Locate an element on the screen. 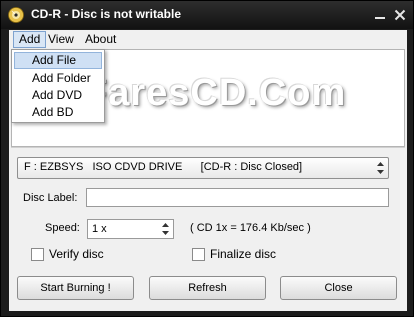  start-burning-button: Start Burning ! is located at coordinates (75, 288).